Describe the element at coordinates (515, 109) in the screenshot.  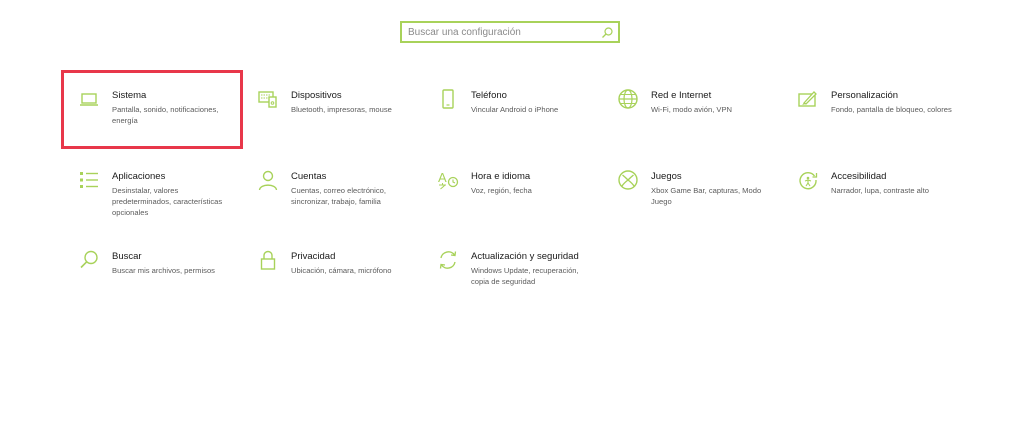
I see `tile-description: Vincular Android o iPhone` at that location.